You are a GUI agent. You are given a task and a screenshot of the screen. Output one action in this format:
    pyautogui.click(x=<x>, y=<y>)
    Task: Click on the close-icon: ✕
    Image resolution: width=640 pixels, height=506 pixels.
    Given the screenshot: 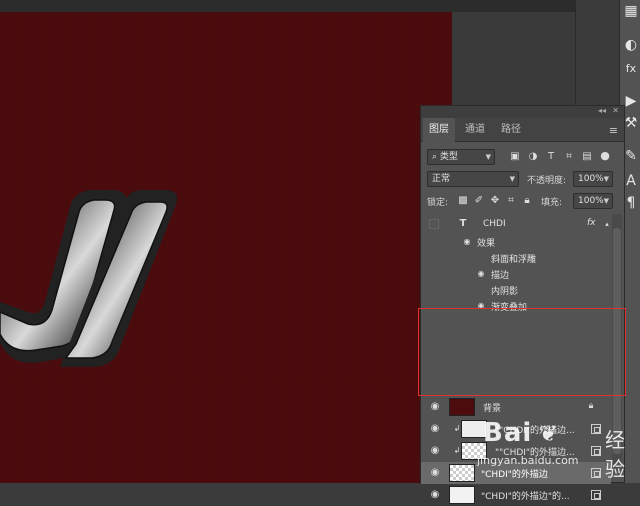 What is the action you would take?
    pyautogui.click(x=615, y=110)
    